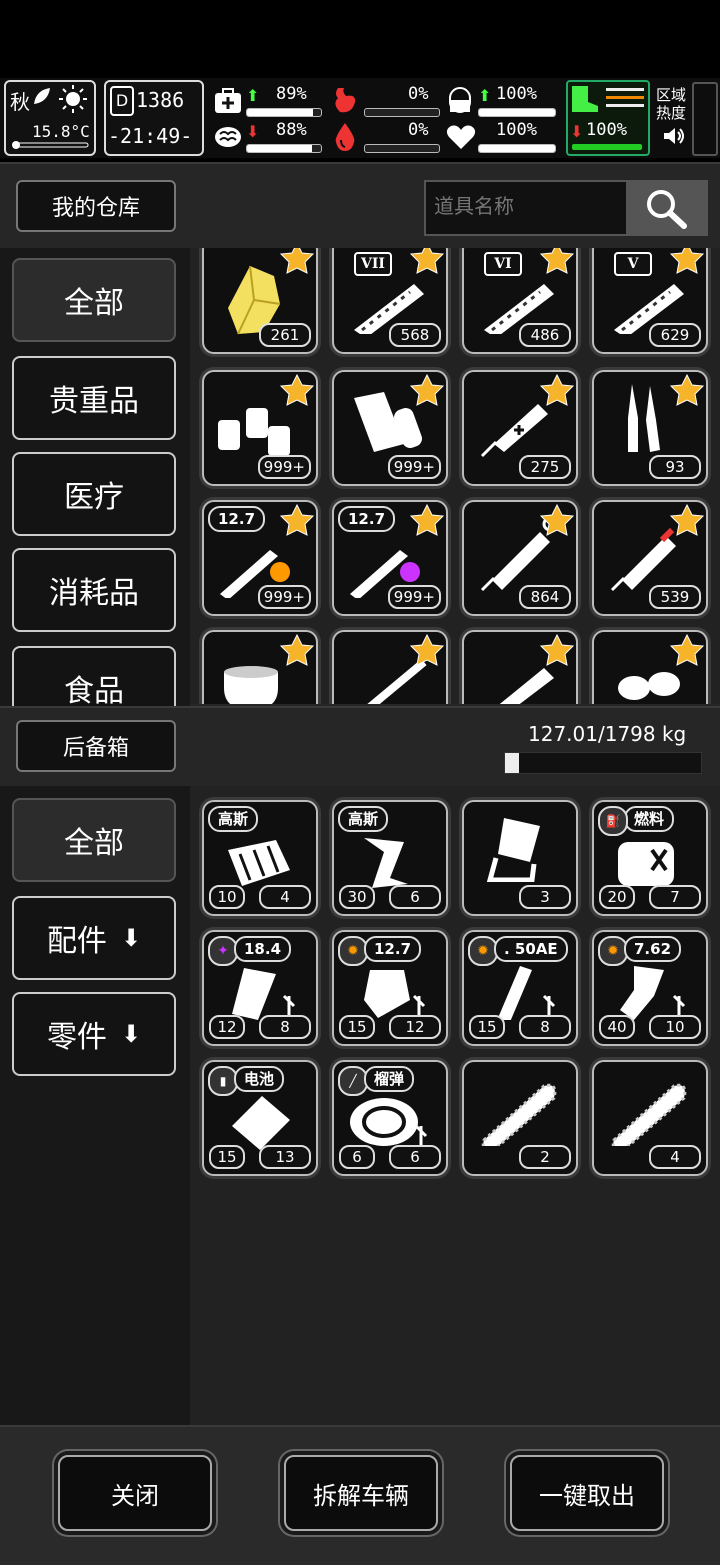 This screenshot has height=1565, width=720. What do you see at coordinates (50, 118) in the screenshot?
I see `season-weather-box: 秋 15.8°C` at bounding box center [50, 118].